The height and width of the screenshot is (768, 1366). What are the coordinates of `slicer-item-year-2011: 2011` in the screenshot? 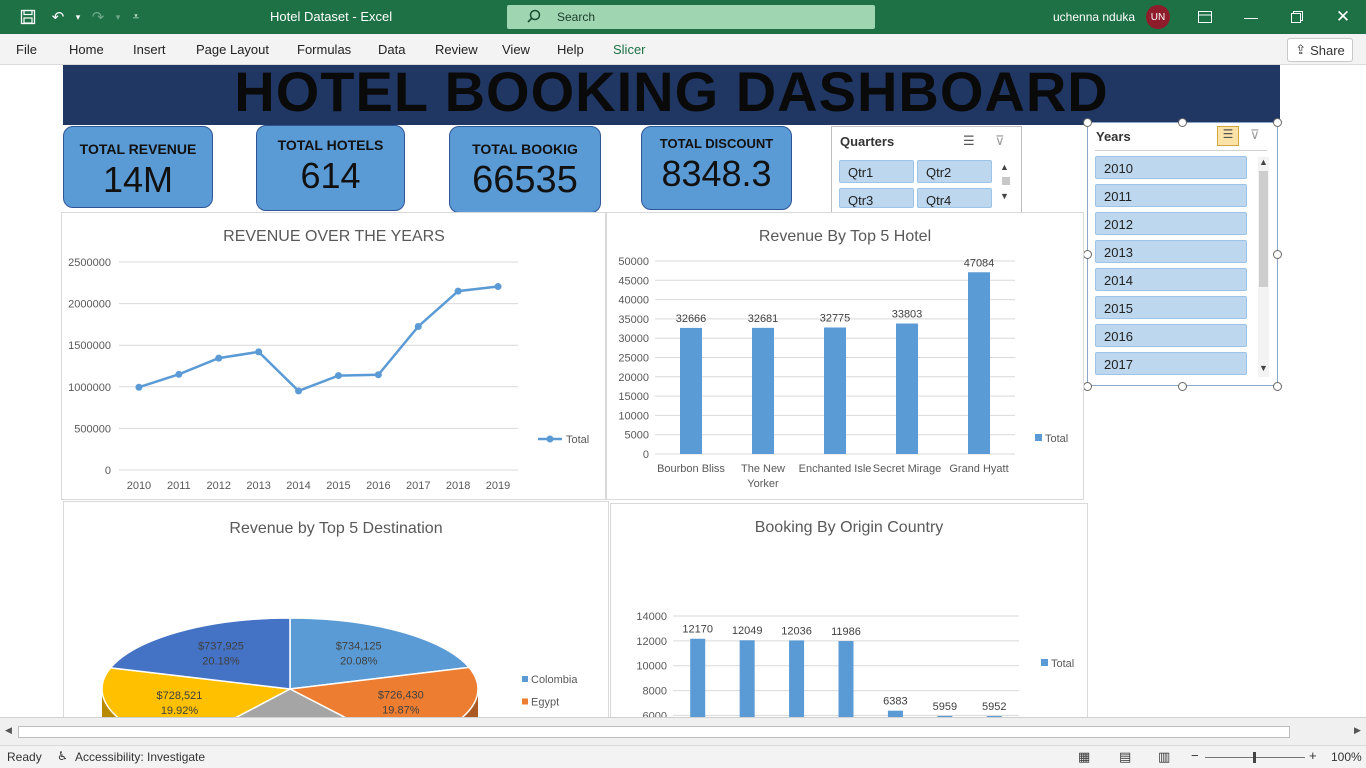 It's located at (1171, 195).